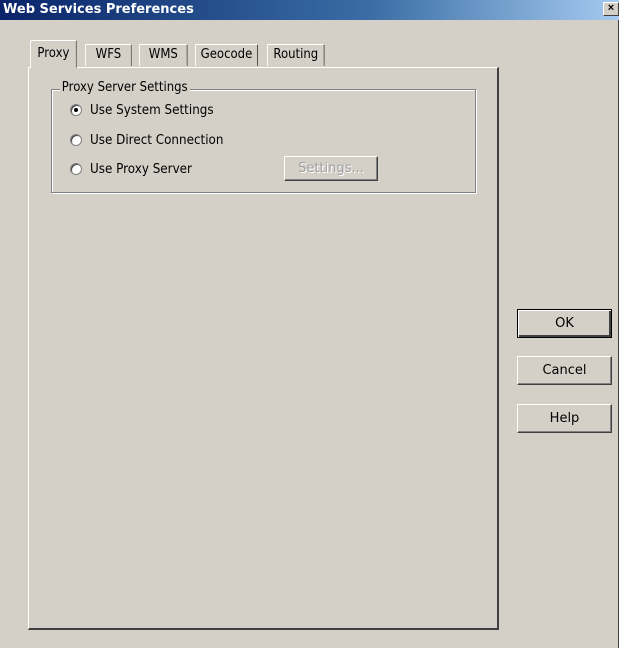  I want to click on title-bar: Web Services Preferences ×, so click(309, 10).